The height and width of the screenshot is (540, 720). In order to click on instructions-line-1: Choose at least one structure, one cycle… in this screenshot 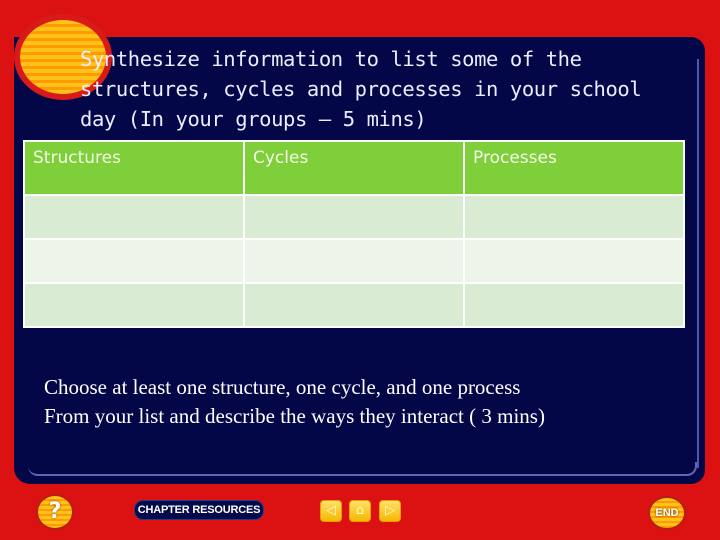, I will do `click(282, 387)`.